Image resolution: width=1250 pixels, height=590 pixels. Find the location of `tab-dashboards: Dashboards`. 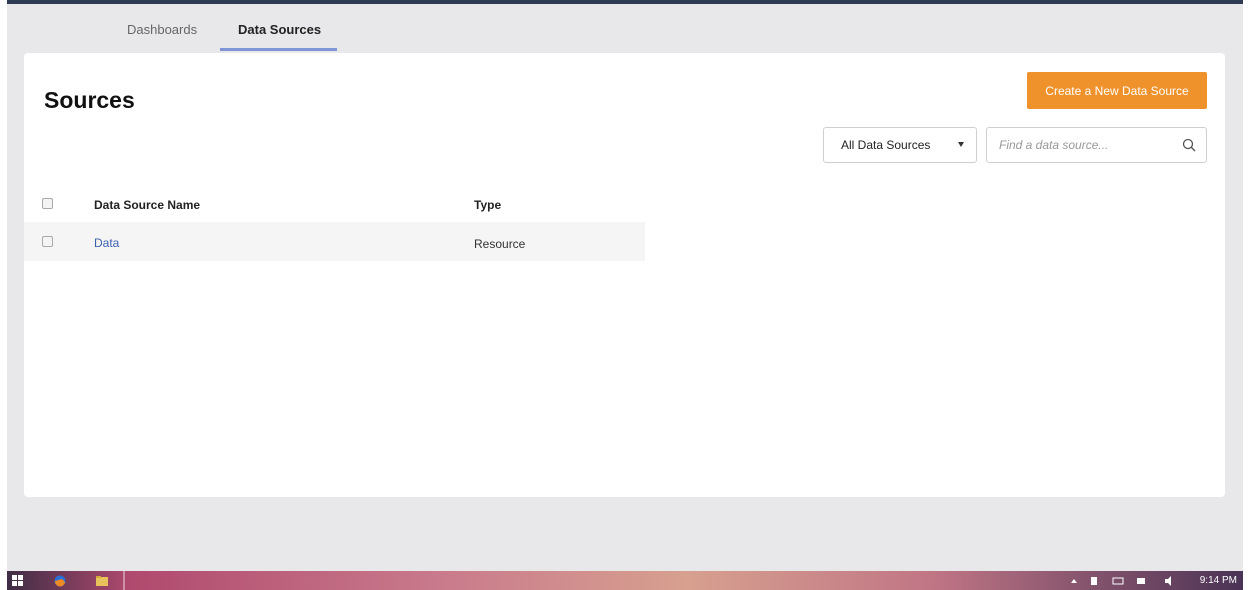

tab-dashboards: Dashboards is located at coordinates (162, 29).